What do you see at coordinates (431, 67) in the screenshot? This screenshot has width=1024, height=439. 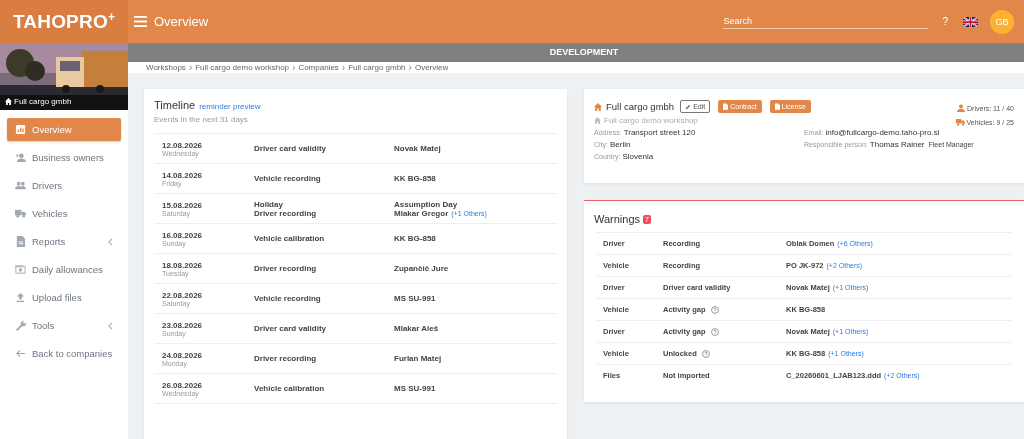 I see `breadcrumb-link: Overview` at bounding box center [431, 67].